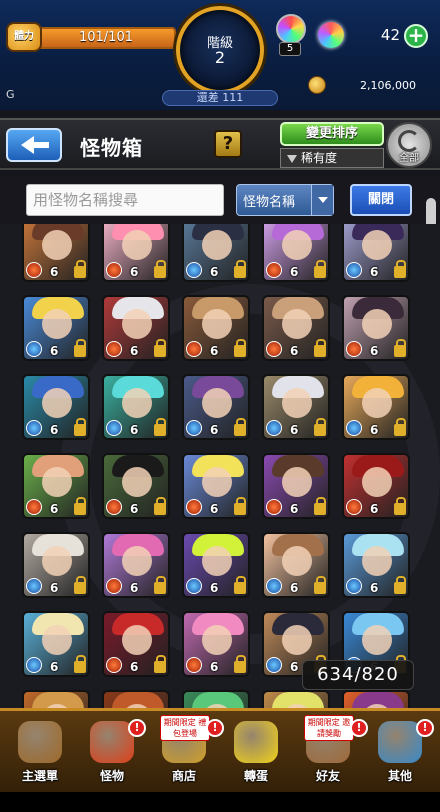 The height and width of the screenshot is (812, 440). What do you see at coordinates (106, 38) in the screenshot?
I see `stamina-bar: 101/101` at bounding box center [106, 38].